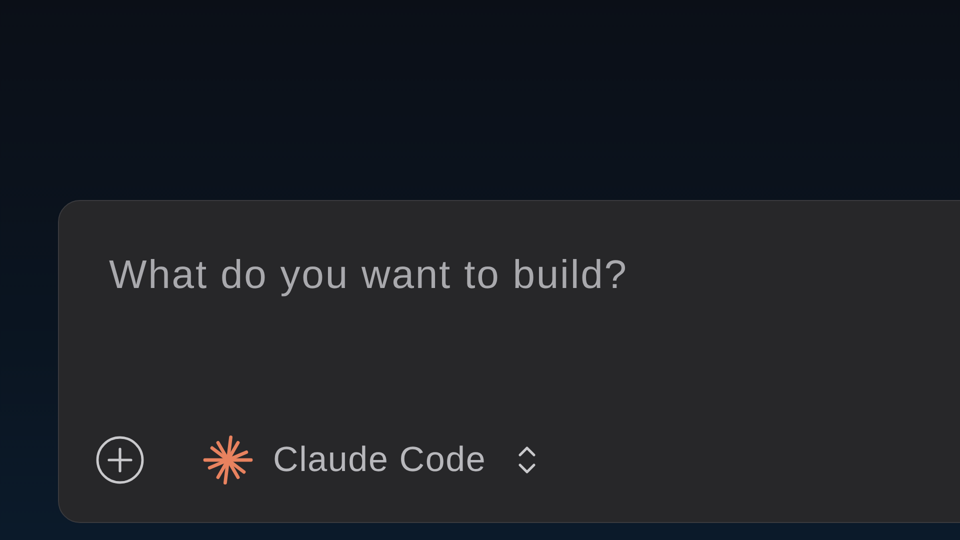  What do you see at coordinates (228, 460) in the screenshot?
I see `starburst-icon` at bounding box center [228, 460].